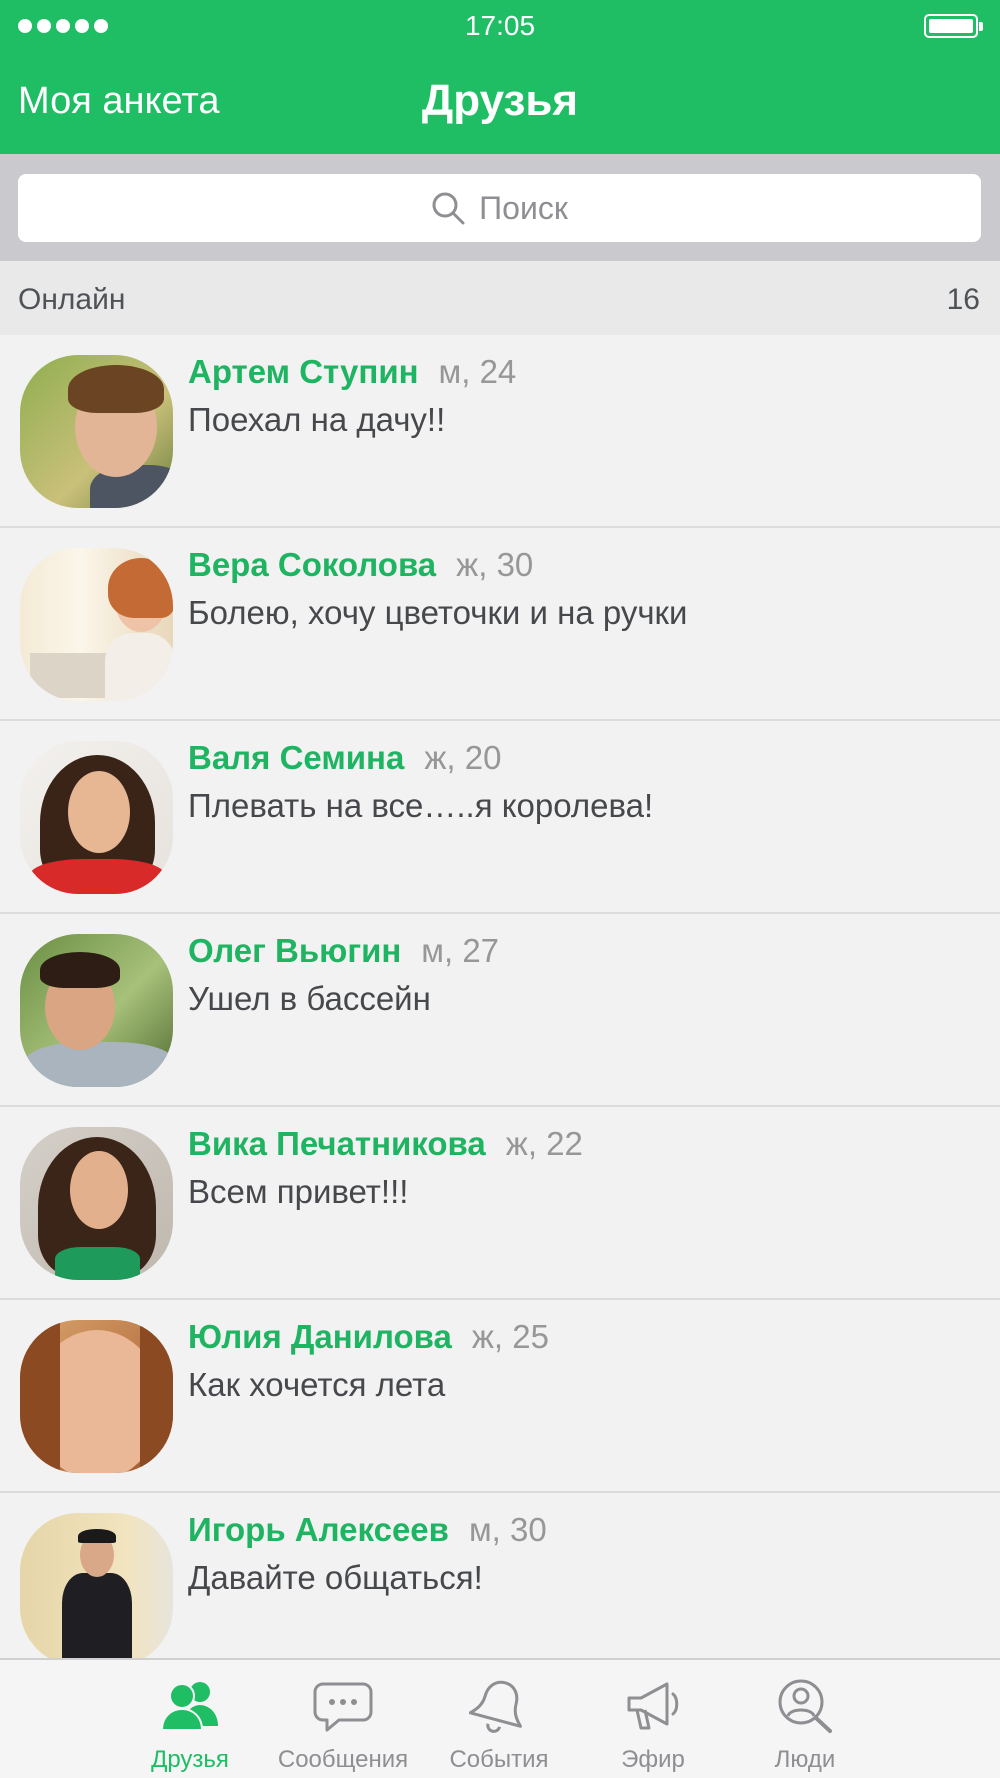 Image resolution: width=1000 pixels, height=1778 pixels. I want to click on friend-status: Как хочется лета, so click(317, 1384).